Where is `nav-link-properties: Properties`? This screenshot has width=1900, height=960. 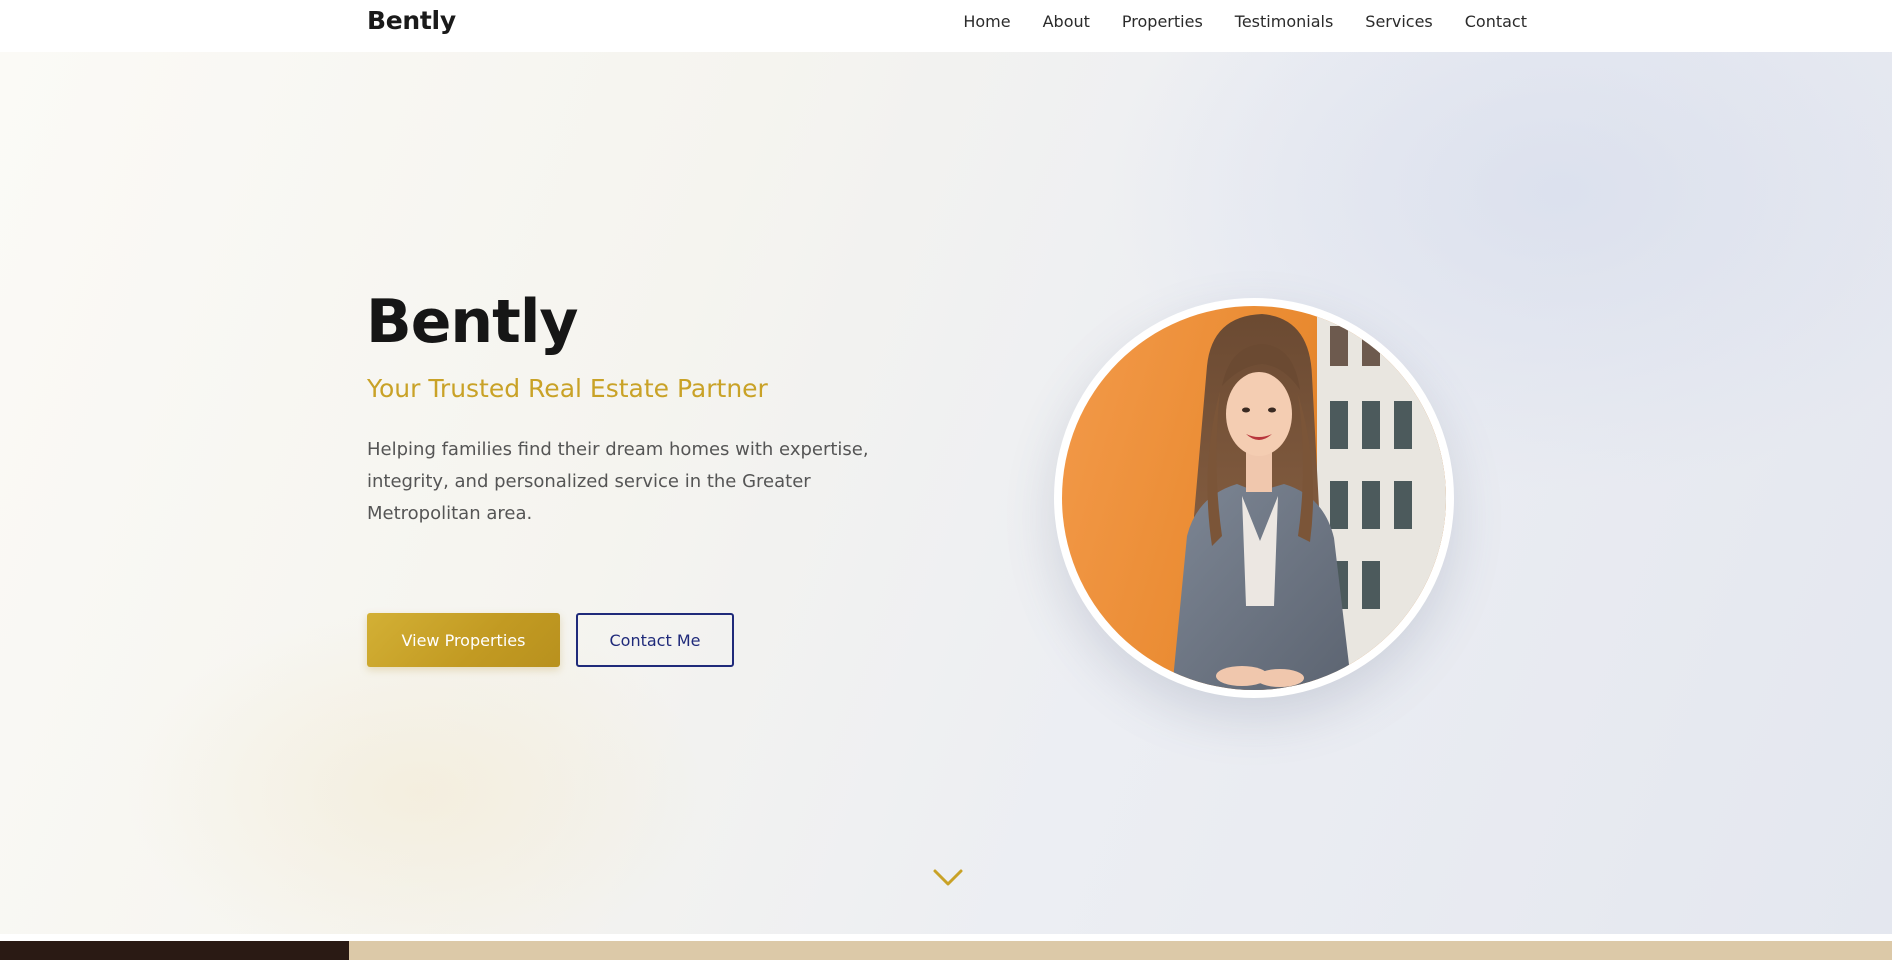
nav-link-properties: Properties is located at coordinates (1162, 21).